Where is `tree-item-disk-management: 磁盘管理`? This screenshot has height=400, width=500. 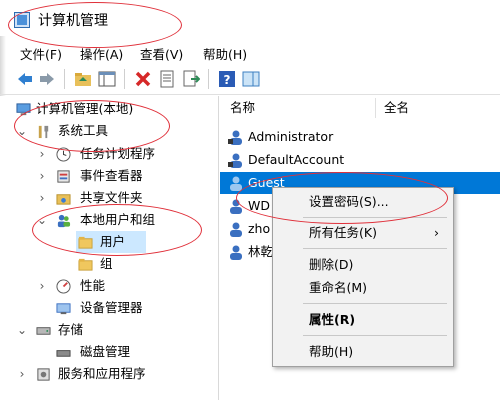 tree-item-disk-management: 磁盘管理 is located at coordinates (109, 352).